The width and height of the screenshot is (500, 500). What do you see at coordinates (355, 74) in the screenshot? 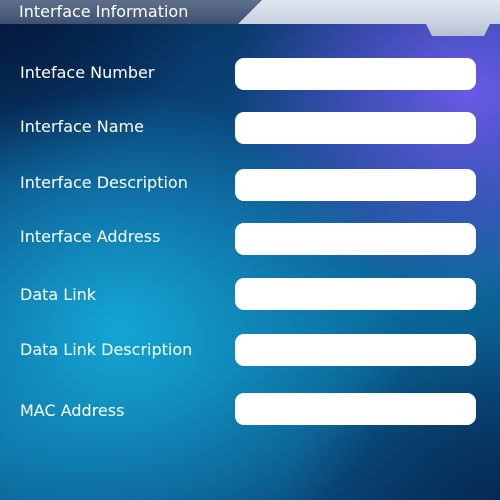
I see `interface-number-input` at bounding box center [355, 74].